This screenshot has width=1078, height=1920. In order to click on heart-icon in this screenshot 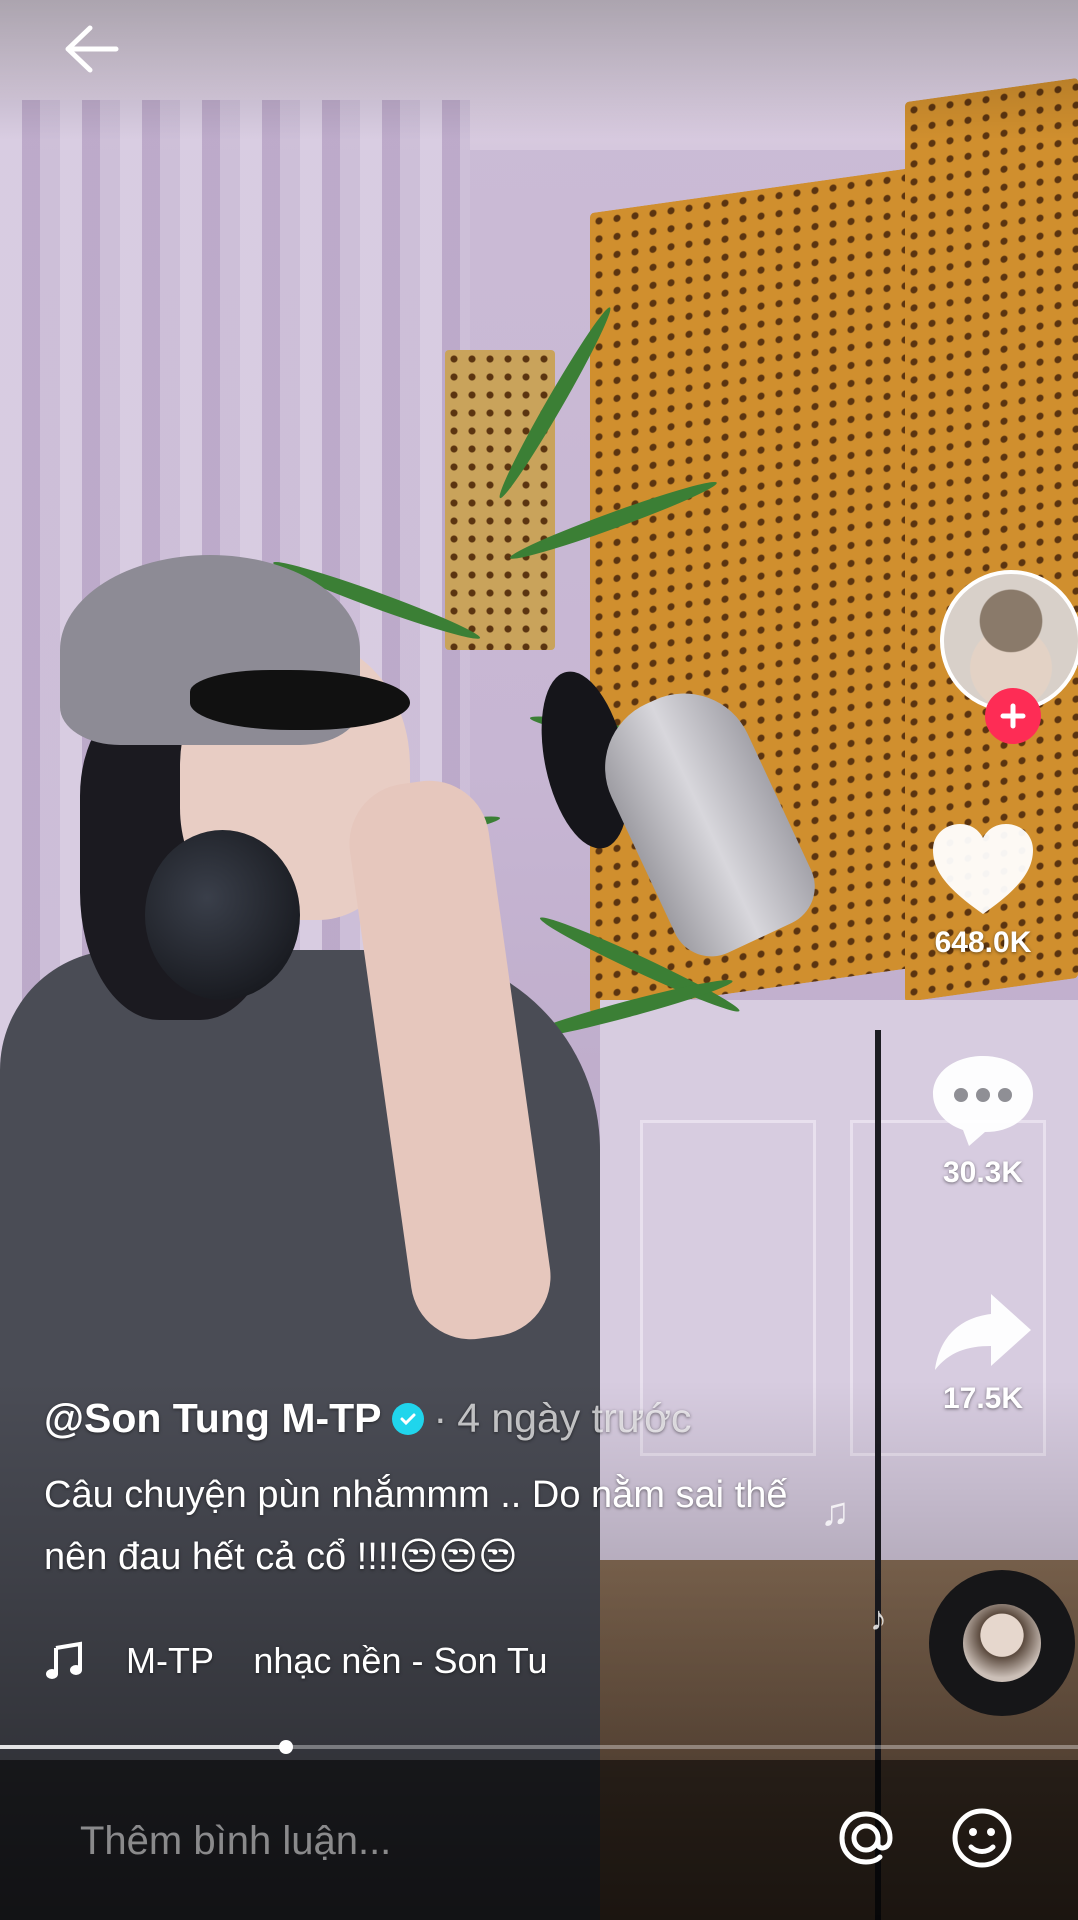, I will do `click(983, 869)`.